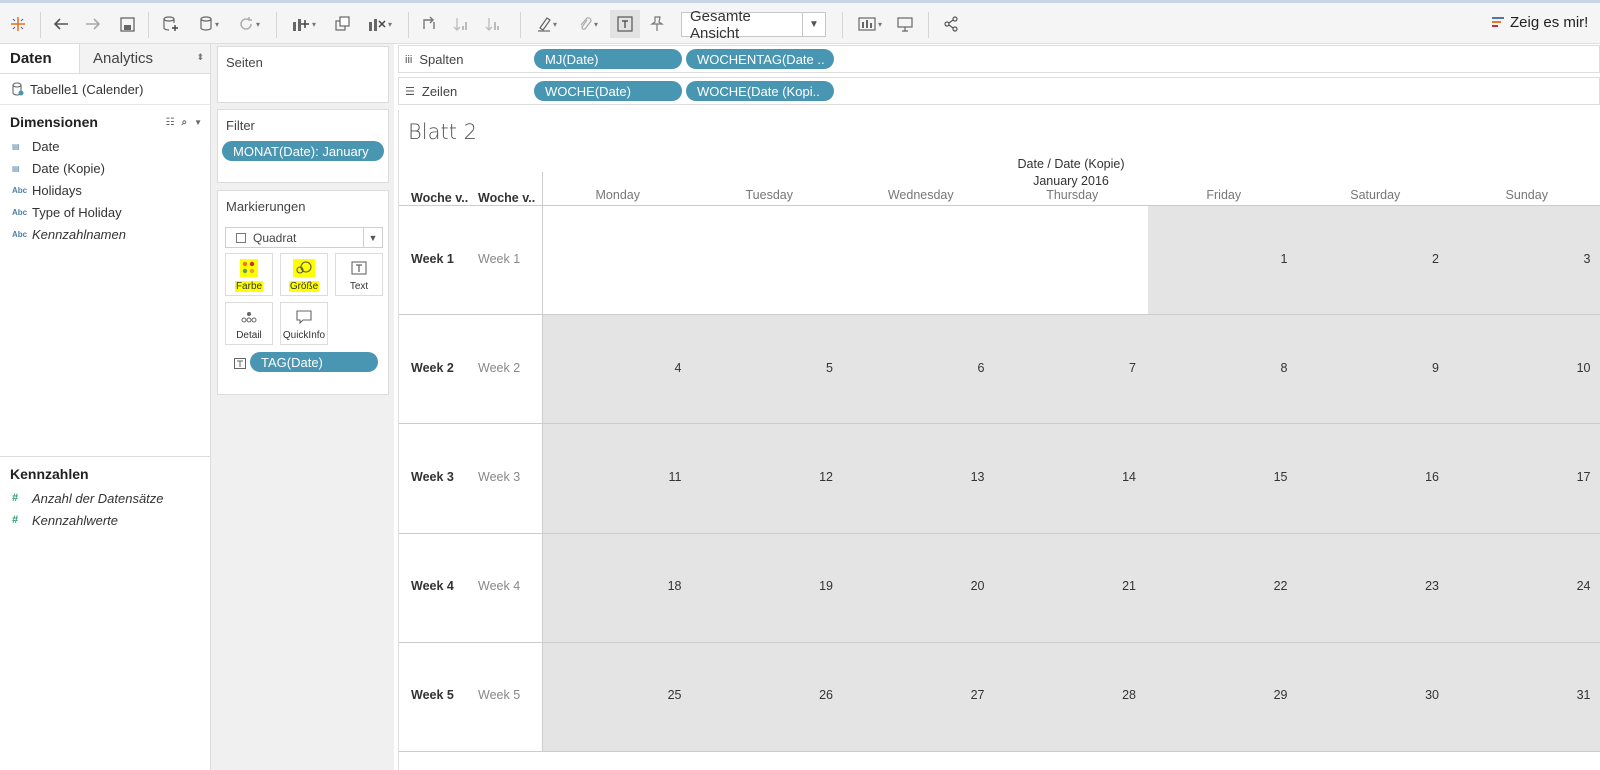 The image size is (1600, 770). I want to click on week-header-kopie: Week 5, so click(499, 695).